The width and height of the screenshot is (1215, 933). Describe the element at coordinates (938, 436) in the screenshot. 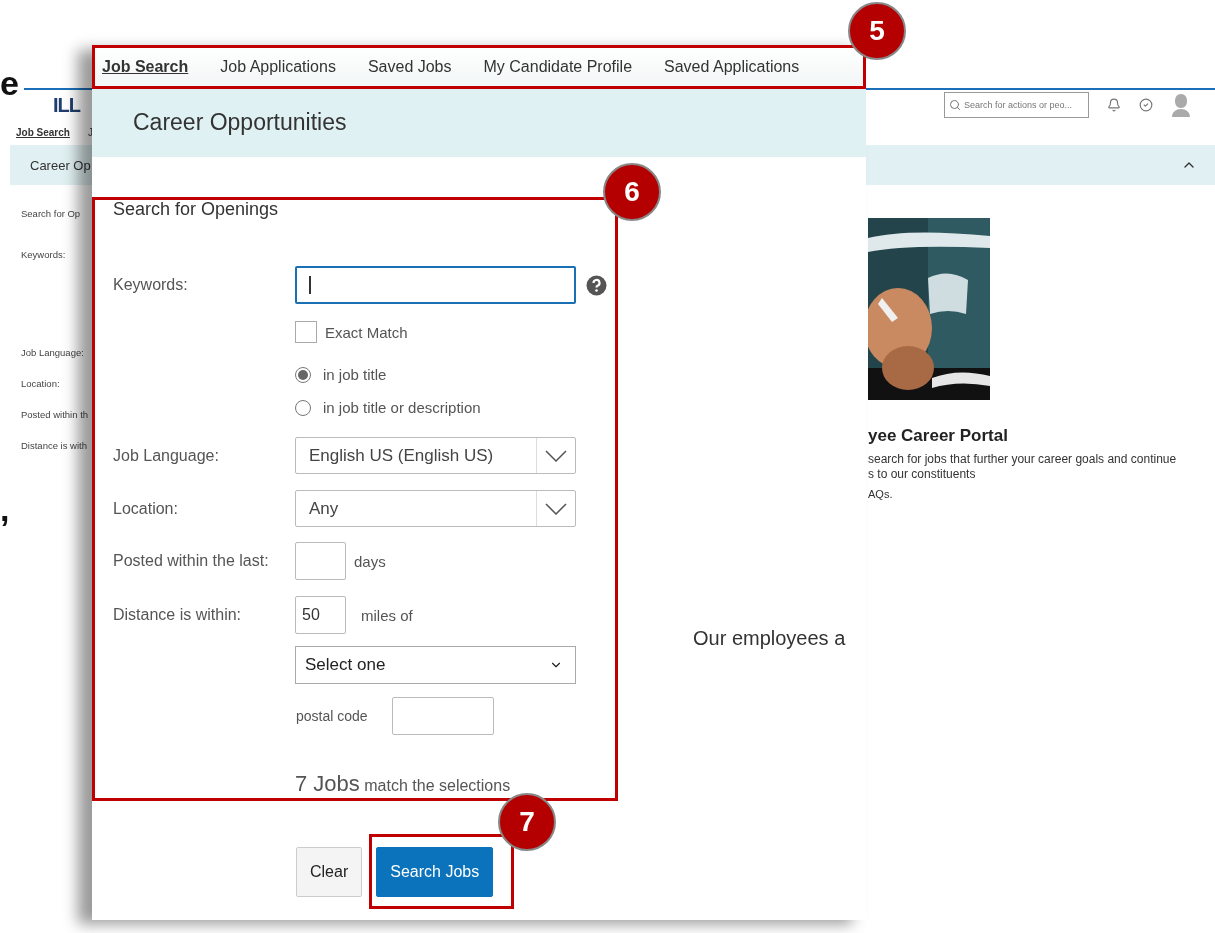

I see `portal-title: yee Career Portal` at that location.